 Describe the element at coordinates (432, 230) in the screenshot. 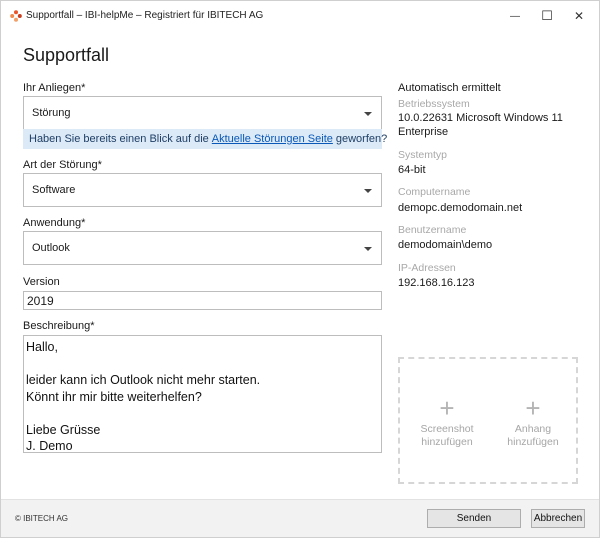

I see `benutzername-key: Benutzername` at that location.